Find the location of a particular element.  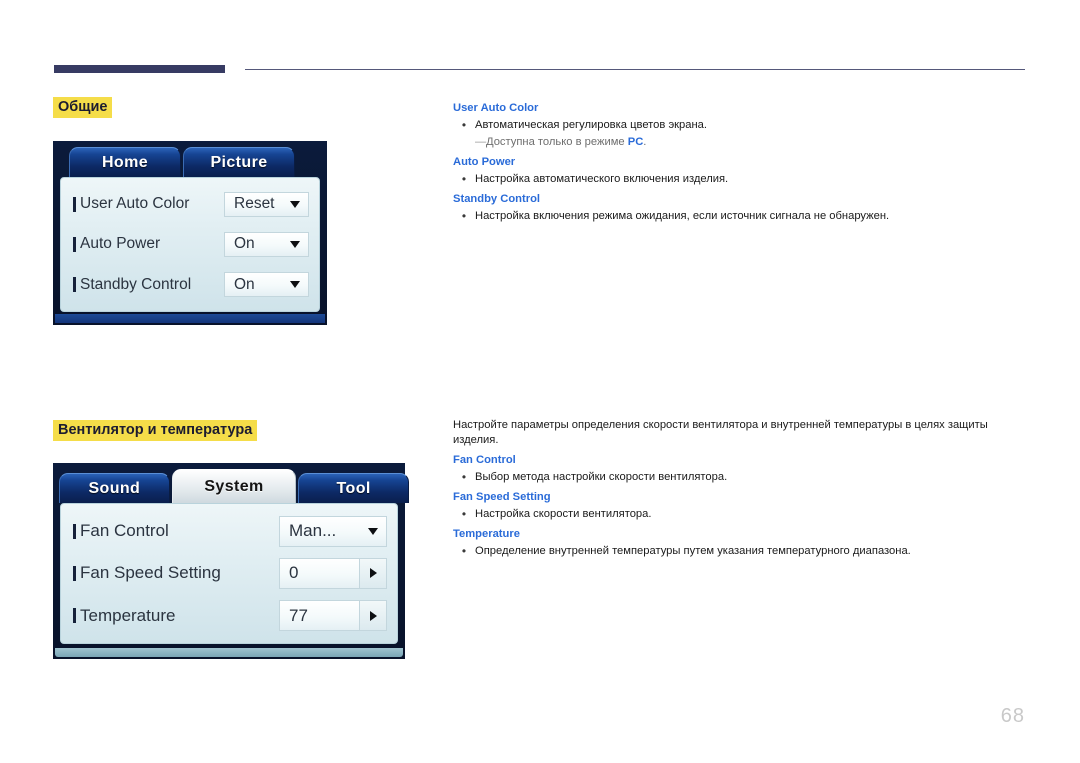

tab-home: Home is located at coordinates (125, 162).